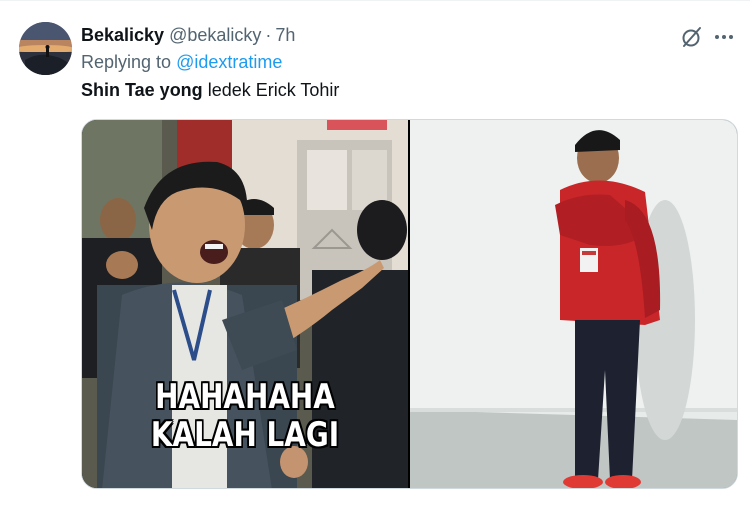 The height and width of the screenshot is (507, 750). Describe the element at coordinates (45, 48) in the screenshot. I see `avatar` at that location.